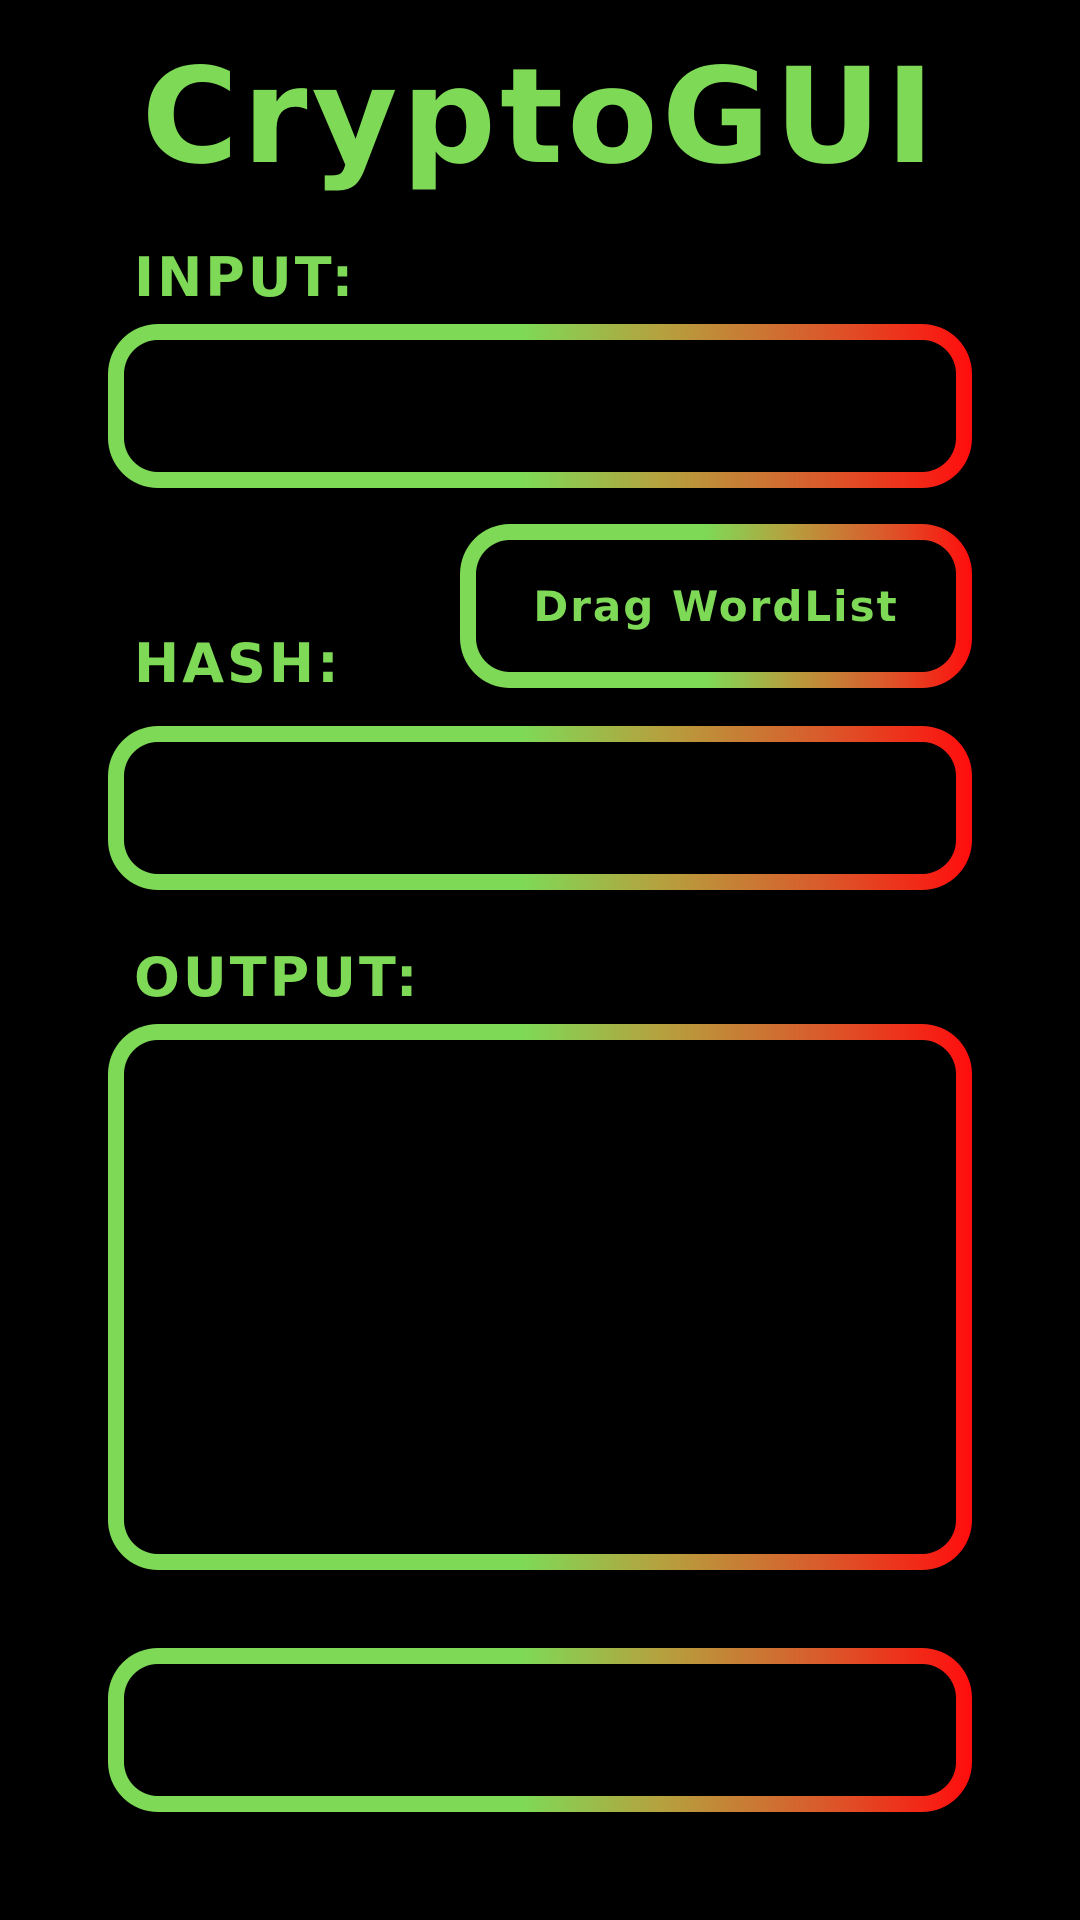 The height and width of the screenshot is (1920, 1080). I want to click on bottom-field, so click(540, 1730).